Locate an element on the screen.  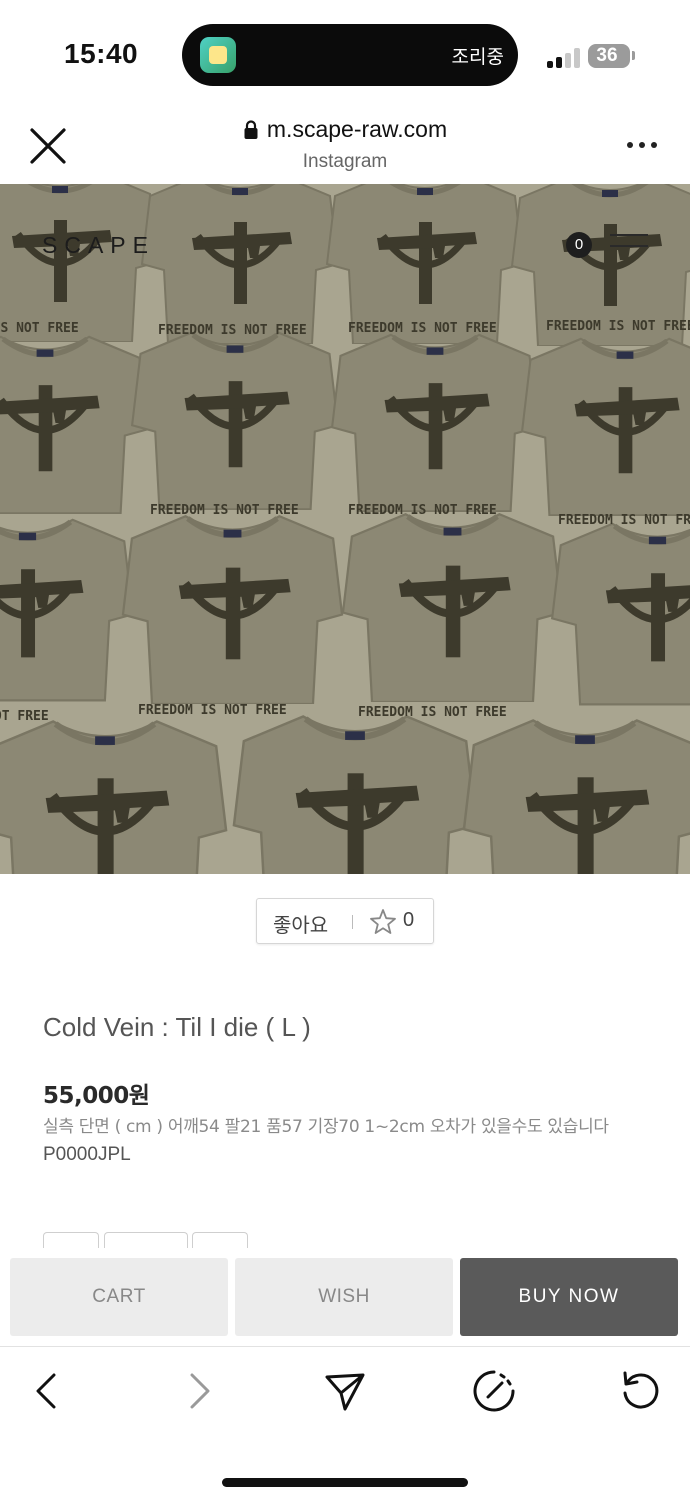
like-button: 좋아요 0 is located at coordinates (345, 921).